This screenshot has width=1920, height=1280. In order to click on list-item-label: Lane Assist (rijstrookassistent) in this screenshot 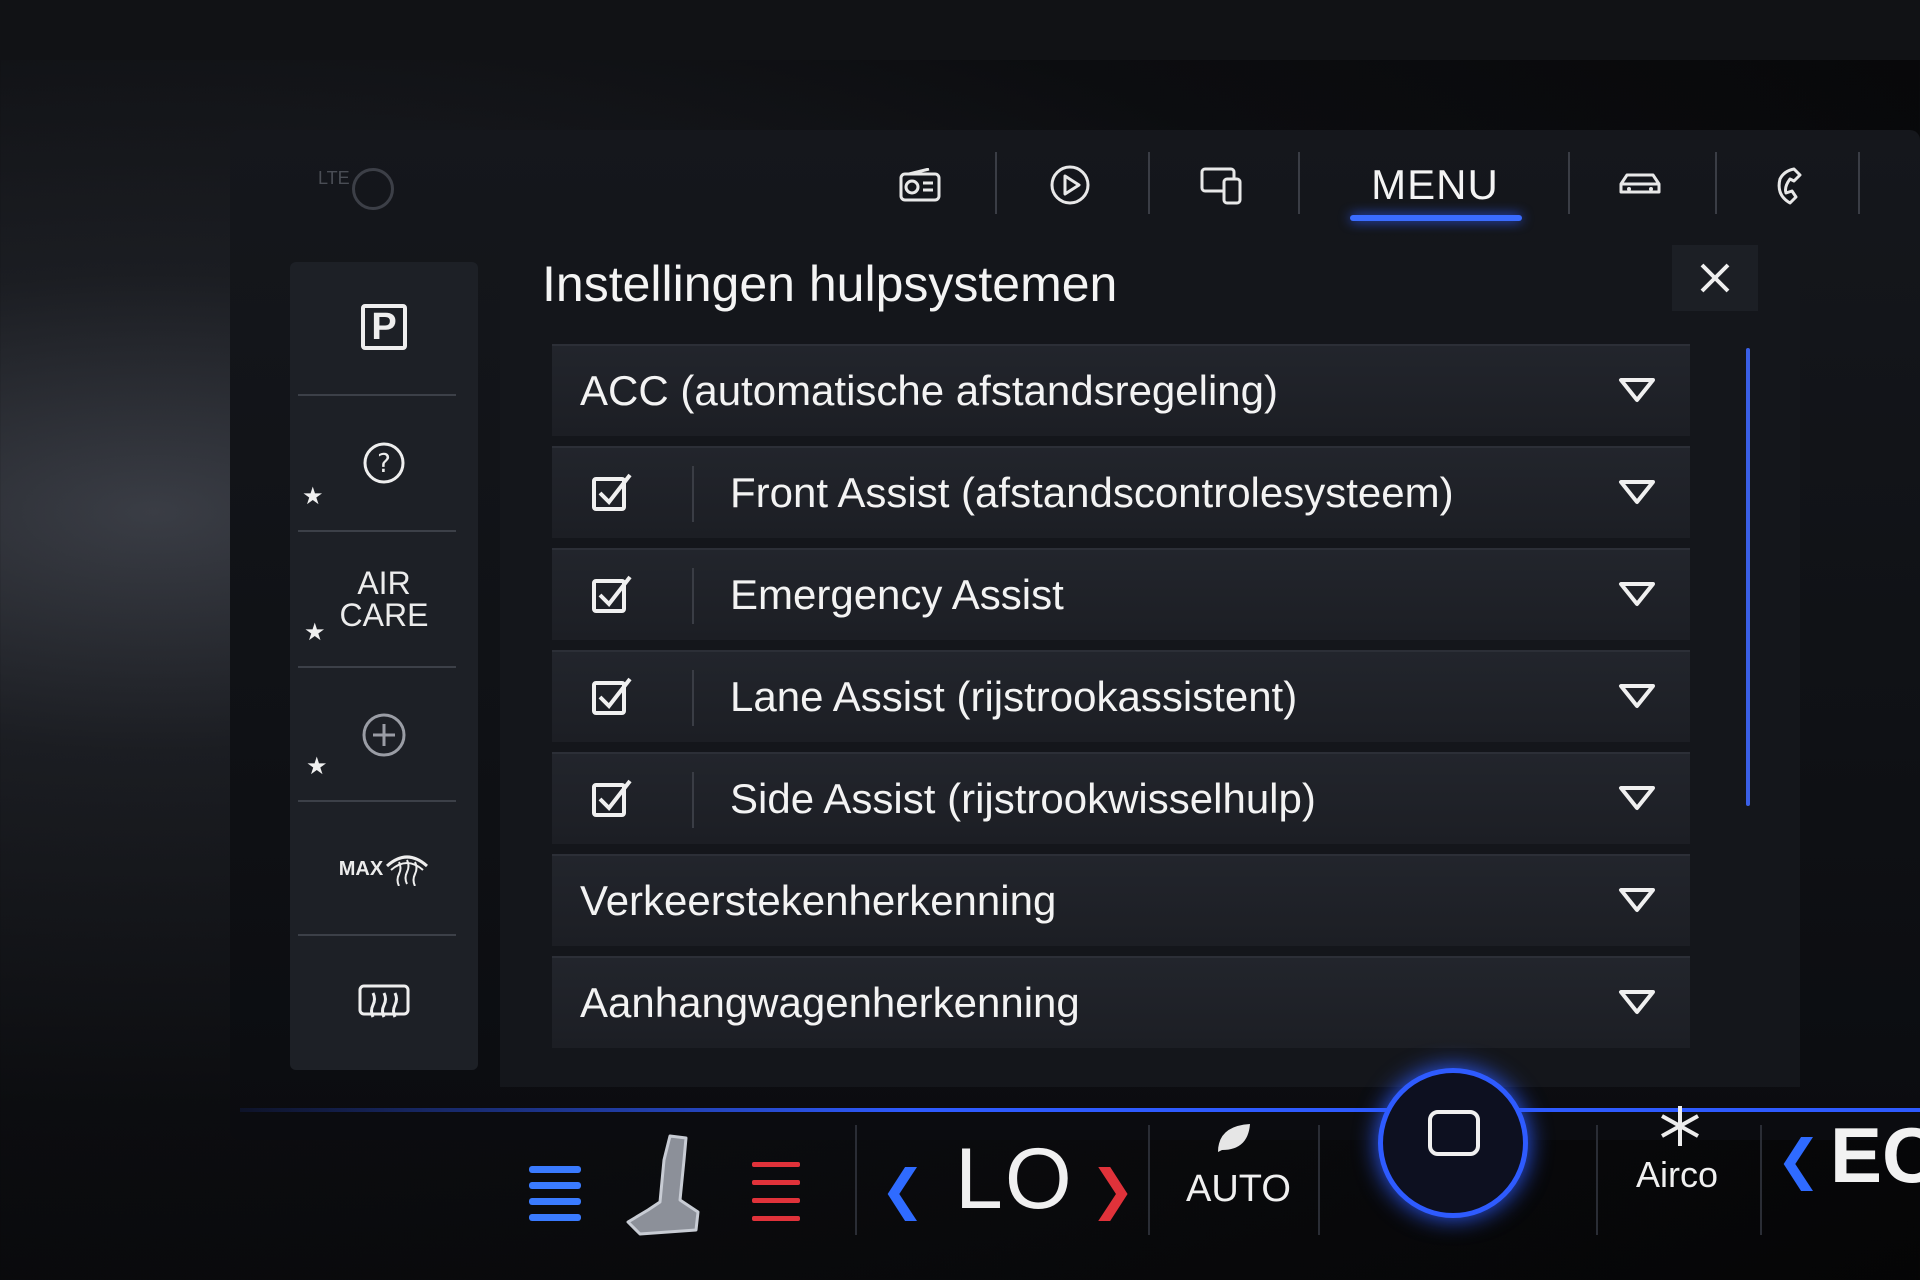, I will do `click(1014, 696)`.